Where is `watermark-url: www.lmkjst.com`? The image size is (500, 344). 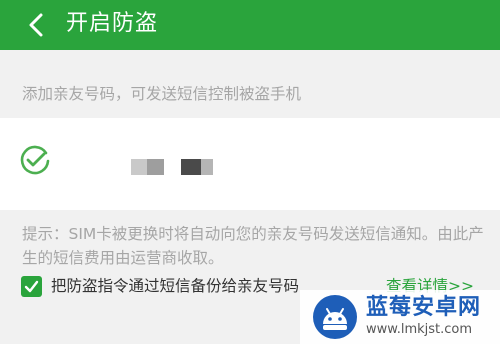 watermark-url: www.lmkjst.com is located at coordinates (419, 329).